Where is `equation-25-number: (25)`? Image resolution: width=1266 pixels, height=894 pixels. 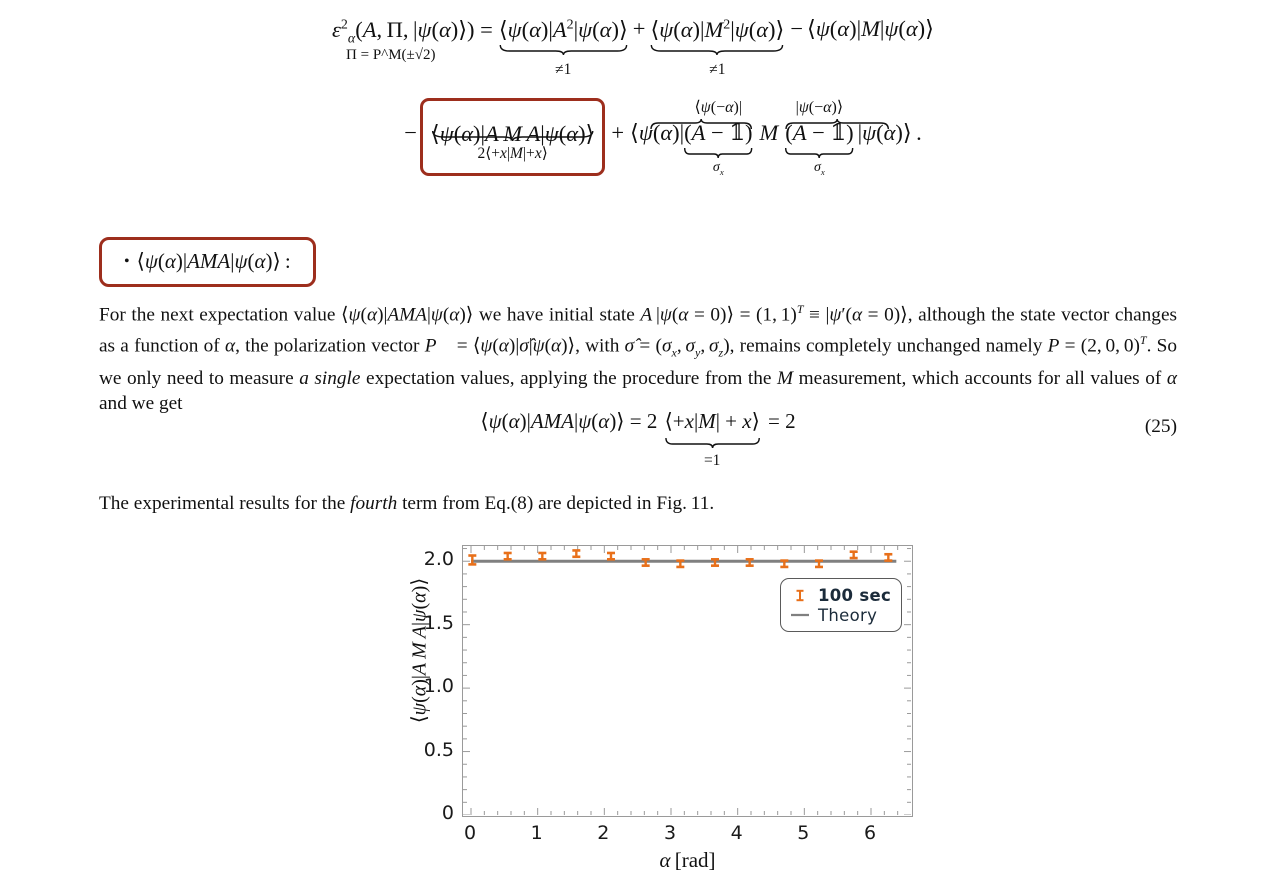
equation-25-number: (25) is located at coordinates (1160, 426).